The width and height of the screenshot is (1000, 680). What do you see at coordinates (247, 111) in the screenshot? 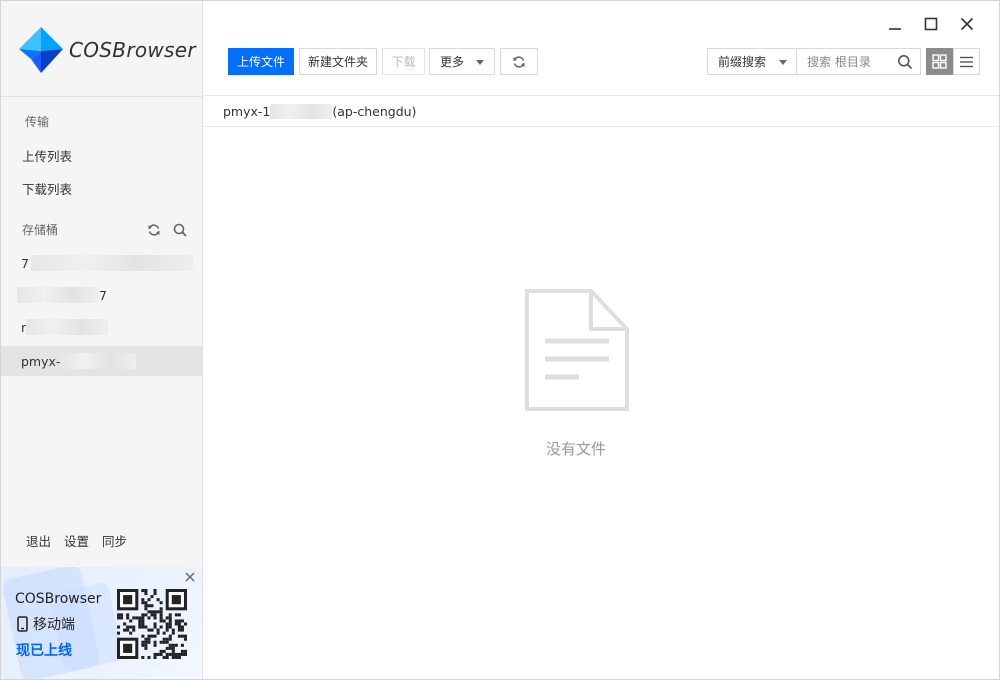
I see `breadcrumb-bucket: pmyx-1` at bounding box center [247, 111].